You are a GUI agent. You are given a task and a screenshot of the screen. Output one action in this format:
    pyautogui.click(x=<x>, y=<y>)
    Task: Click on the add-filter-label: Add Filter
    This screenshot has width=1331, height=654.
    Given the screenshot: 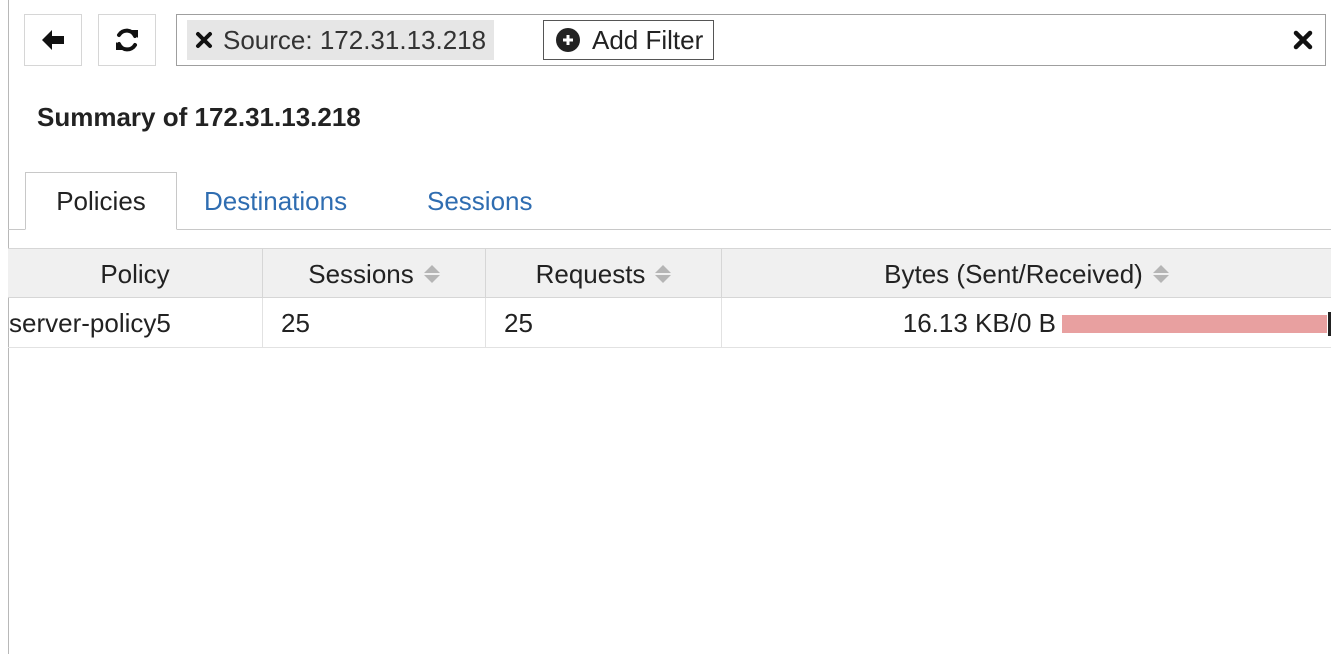 What is the action you would take?
    pyautogui.click(x=648, y=39)
    